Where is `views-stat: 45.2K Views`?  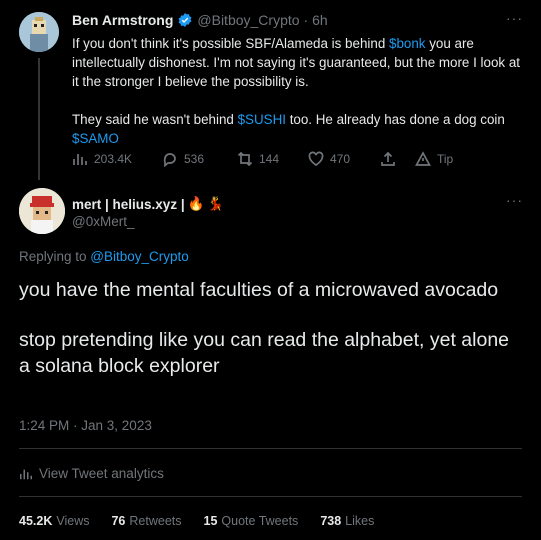 views-stat: 45.2K Views is located at coordinates (54, 521).